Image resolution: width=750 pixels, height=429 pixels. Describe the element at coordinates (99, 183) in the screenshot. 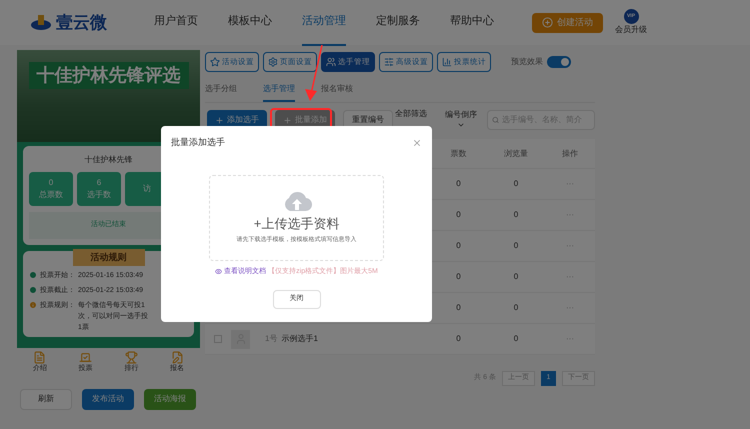

I see `stat-value: 6` at that location.